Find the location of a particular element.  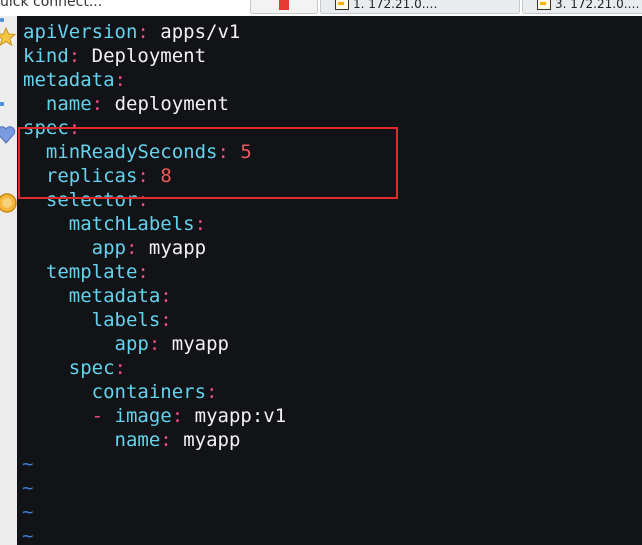

yaml-key: labels is located at coordinates (126, 320).